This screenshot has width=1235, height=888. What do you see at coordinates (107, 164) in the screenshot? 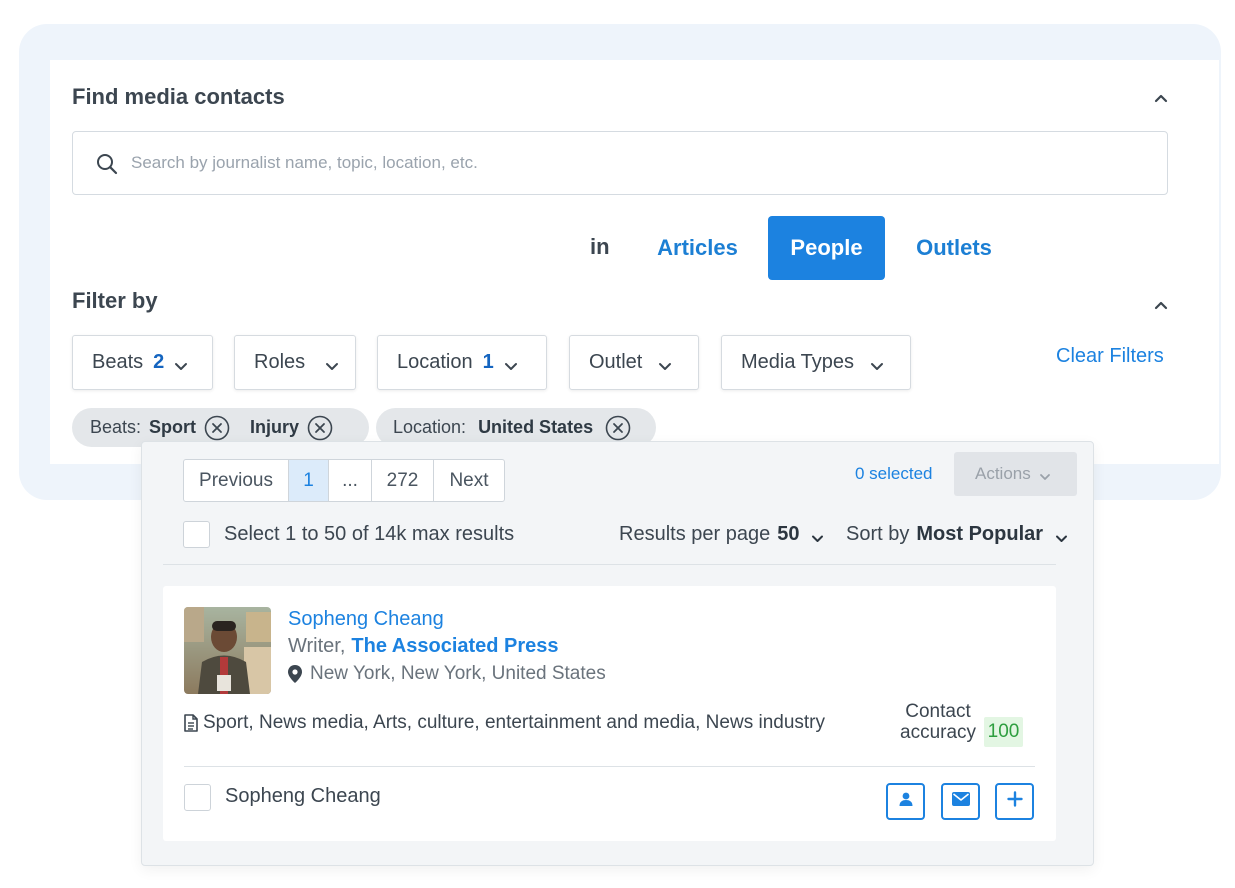
I see `search-icon` at bounding box center [107, 164].